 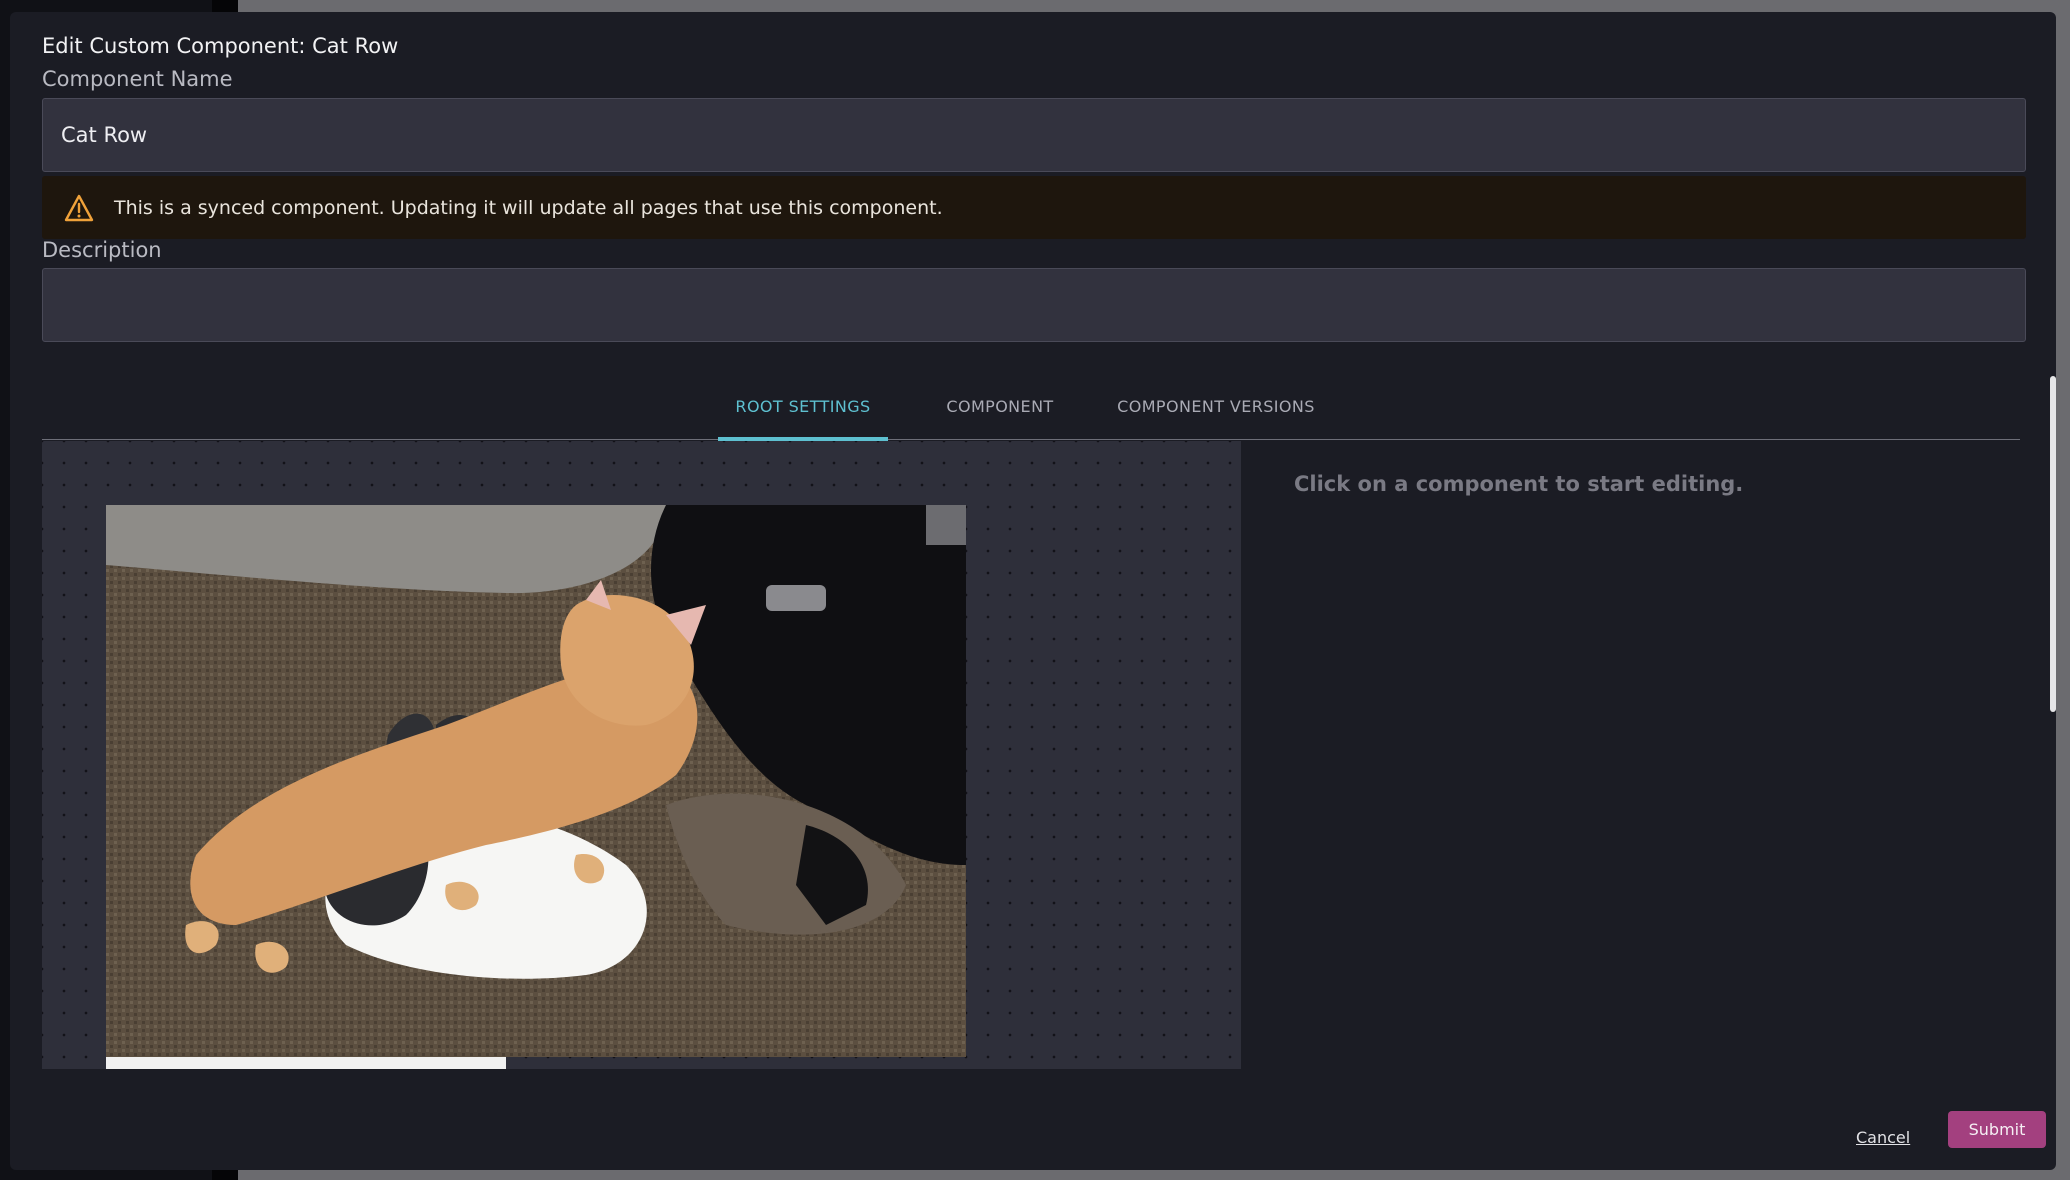 What do you see at coordinates (306, 1063) in the screenshot?
I see `image-caption-strip` at bounding box center [306, 1063].